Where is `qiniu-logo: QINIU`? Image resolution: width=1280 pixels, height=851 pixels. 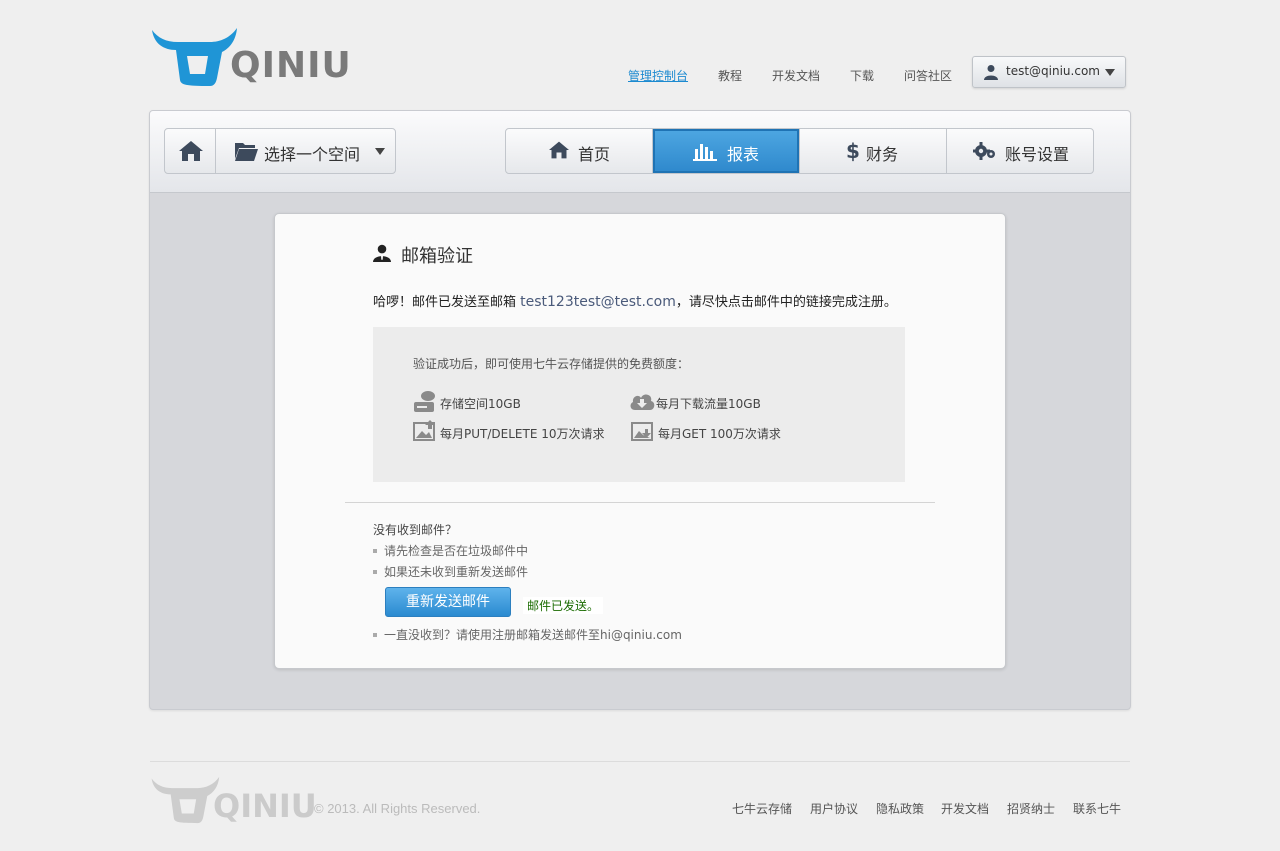 qiniu-logo: QINIU is located at coordinates (250, 57).